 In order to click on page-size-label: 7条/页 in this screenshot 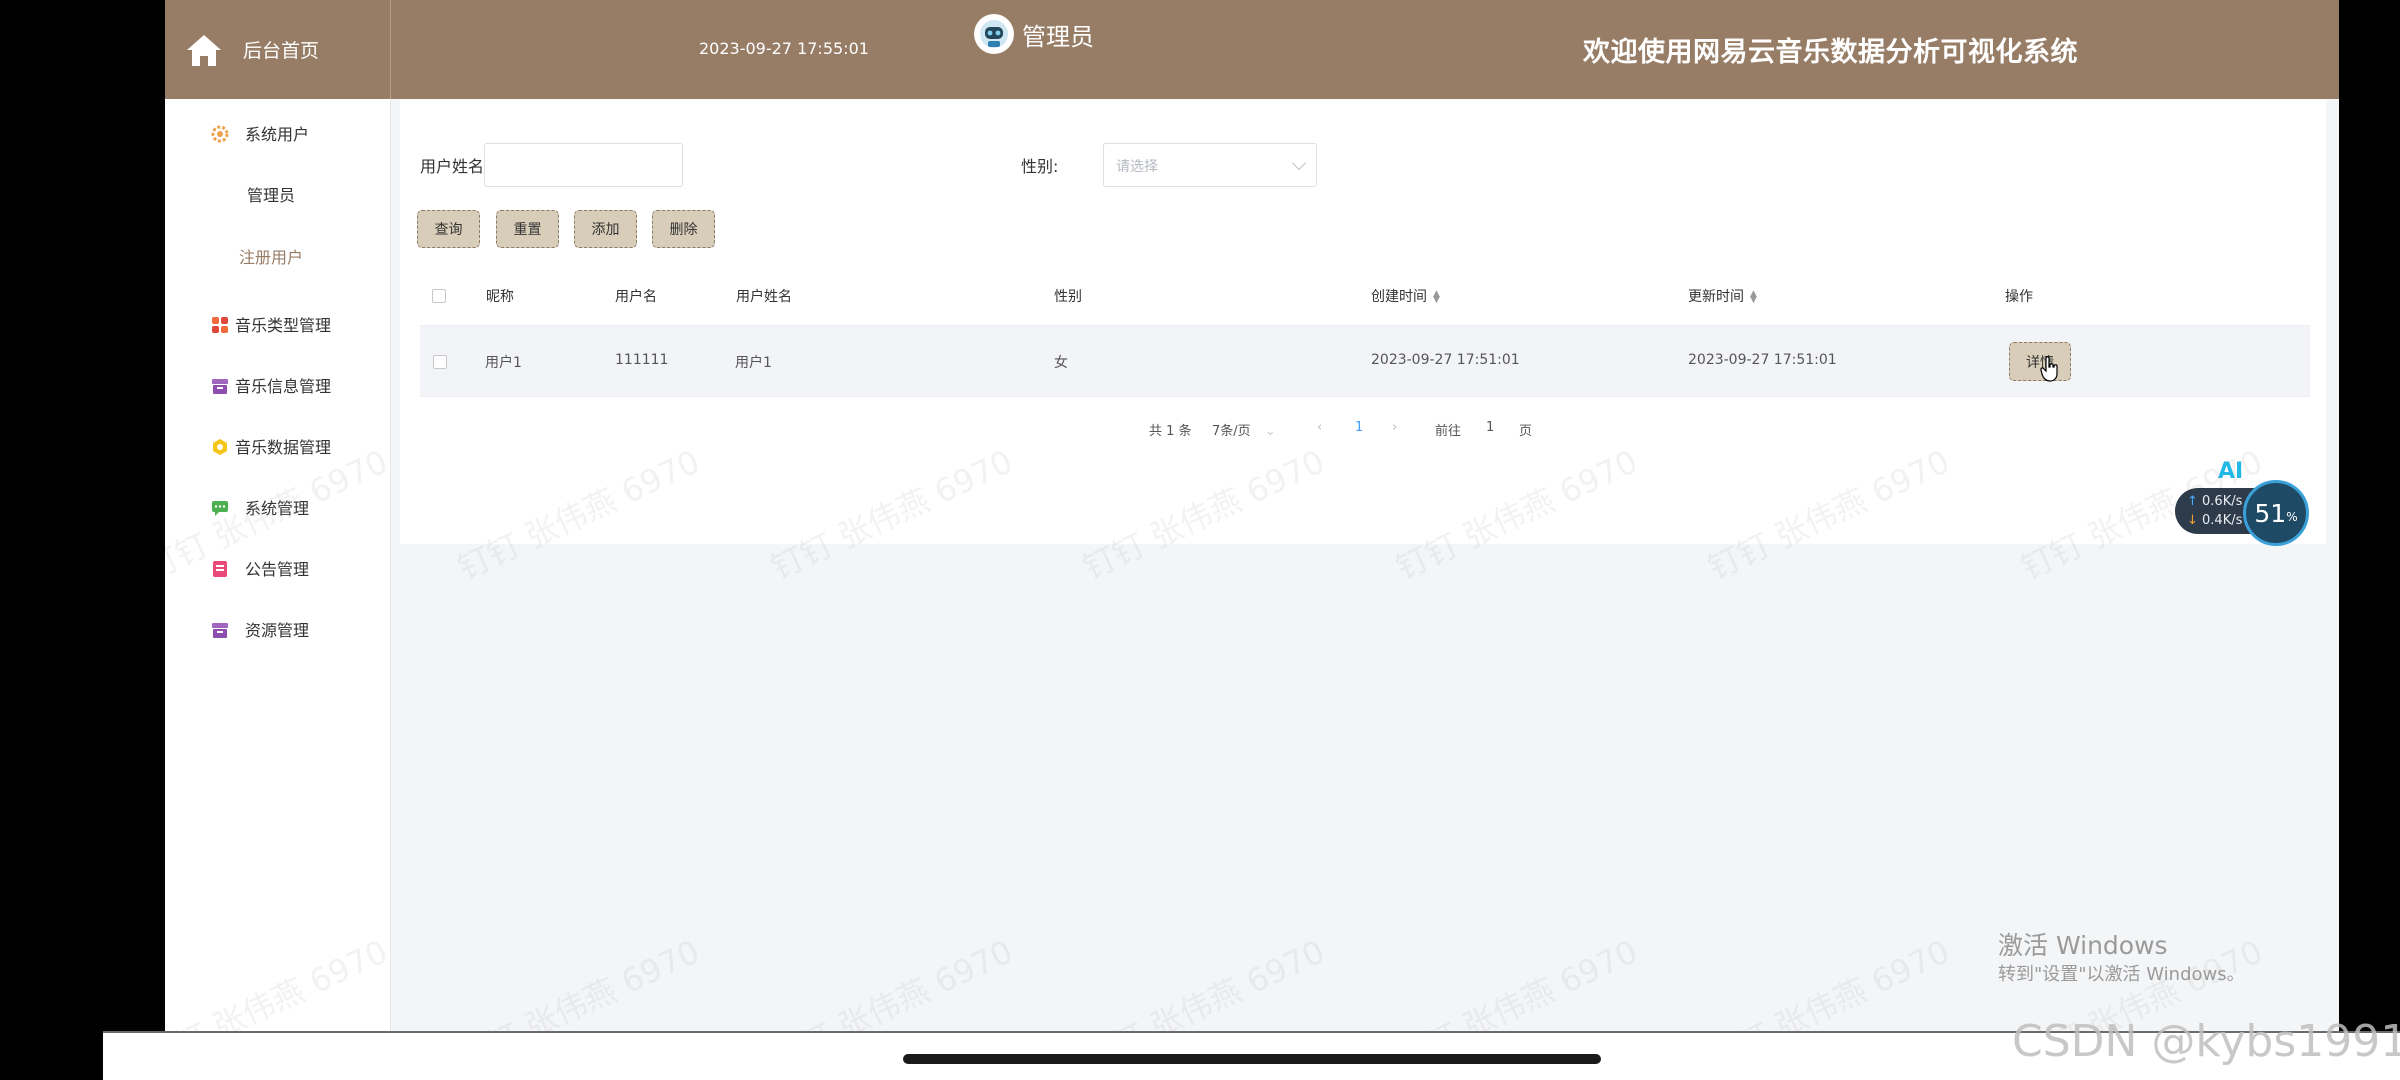, I will do `click(1231, 431)`.